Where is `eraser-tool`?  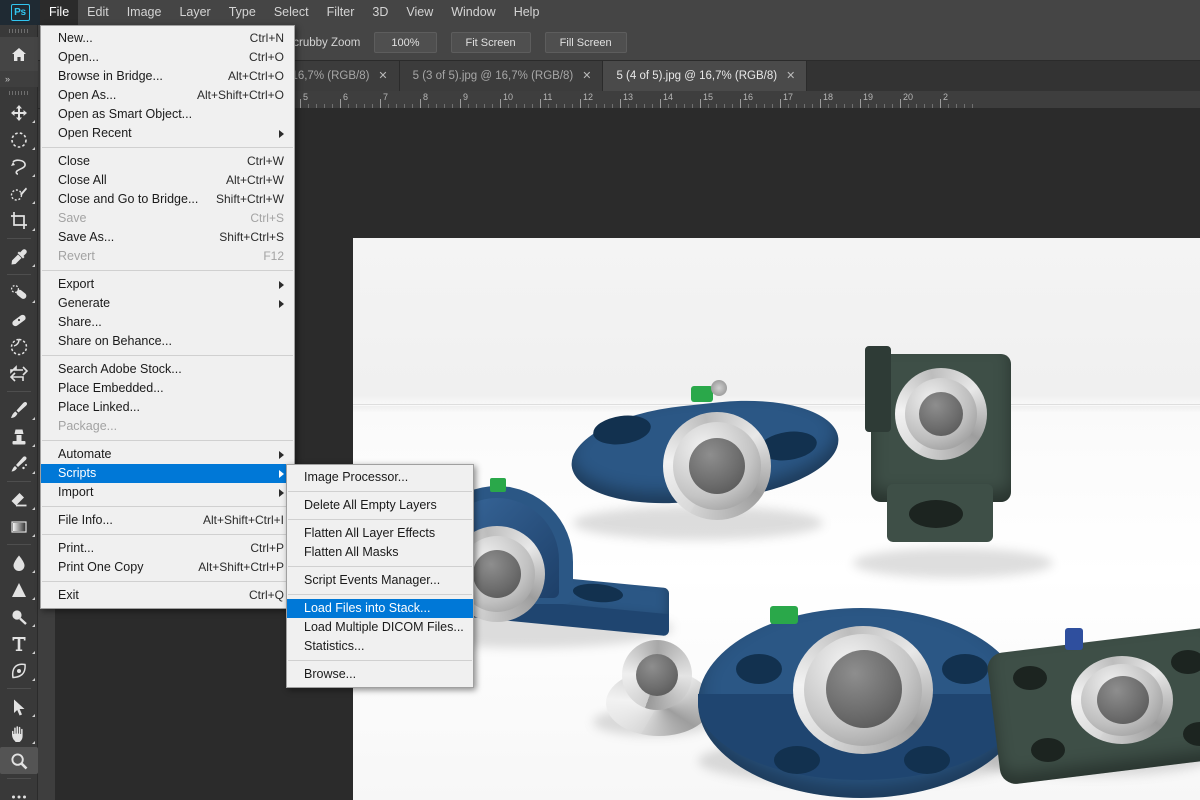 eraser-tool is located at coordinates (19, 499).